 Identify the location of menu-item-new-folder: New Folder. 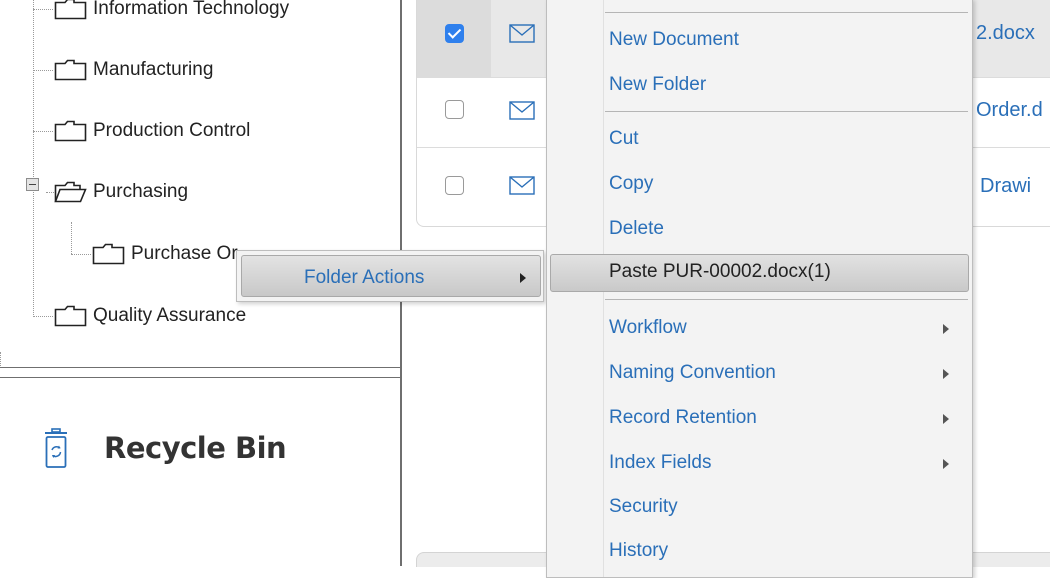
(657, 85).